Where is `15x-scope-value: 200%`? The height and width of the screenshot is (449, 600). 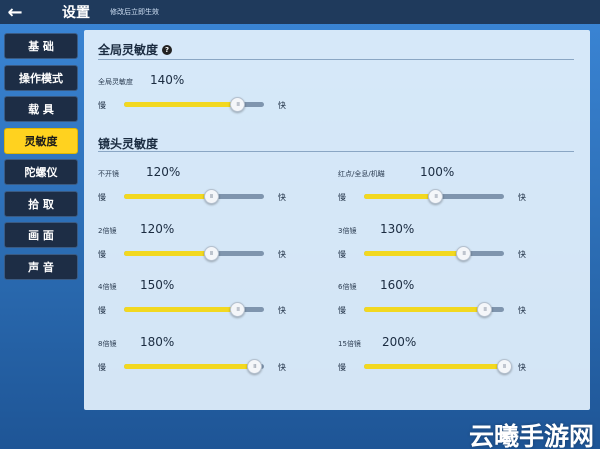 15x-scope-value: 200% is located at coordinates (399, 342).